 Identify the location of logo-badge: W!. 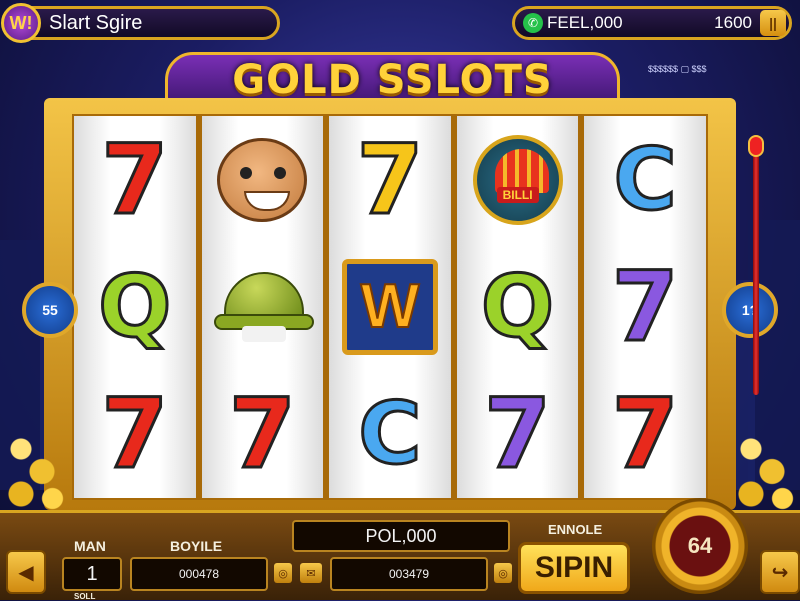
(21, 23).